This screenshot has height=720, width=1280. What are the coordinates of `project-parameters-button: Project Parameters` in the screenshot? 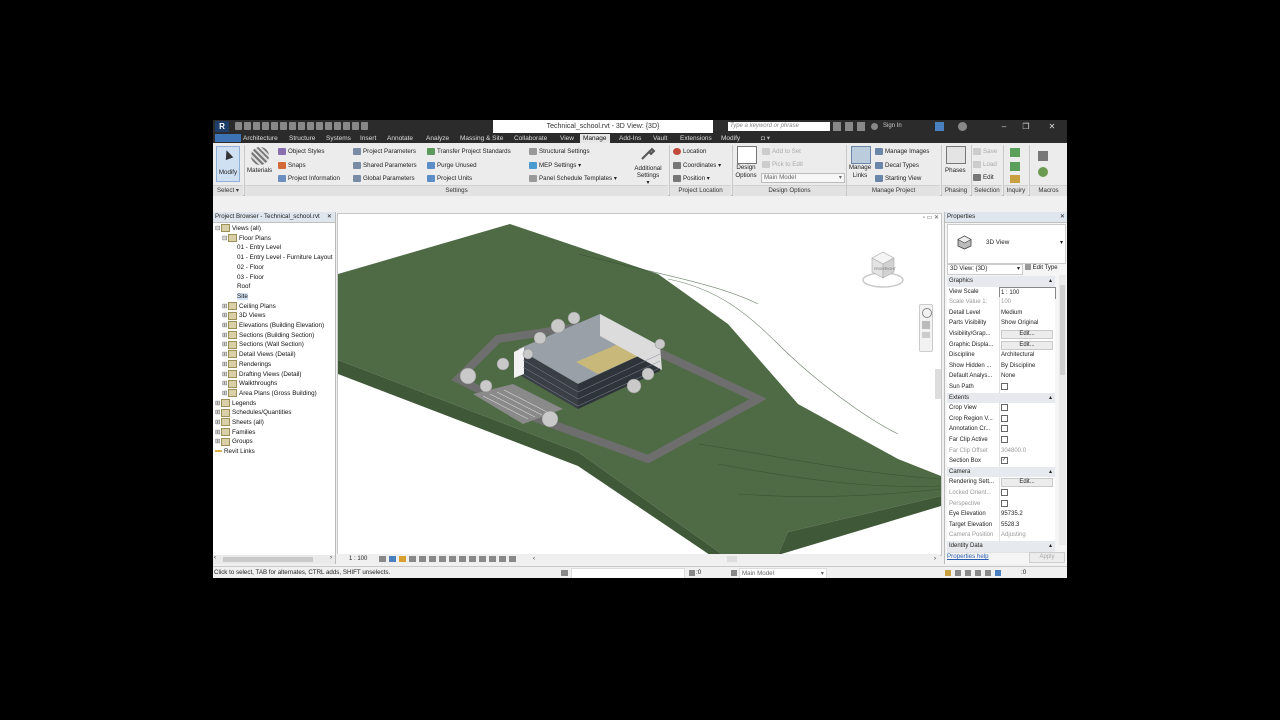 It's located at (384, 152).